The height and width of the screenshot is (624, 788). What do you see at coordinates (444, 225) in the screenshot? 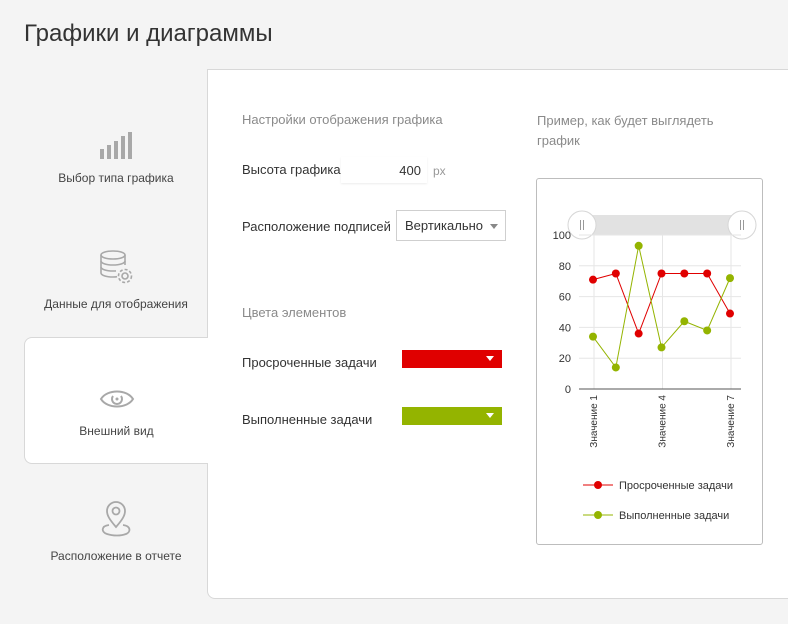
I see `labels-position-value: Вертикально` at bounding box center [444, 225].